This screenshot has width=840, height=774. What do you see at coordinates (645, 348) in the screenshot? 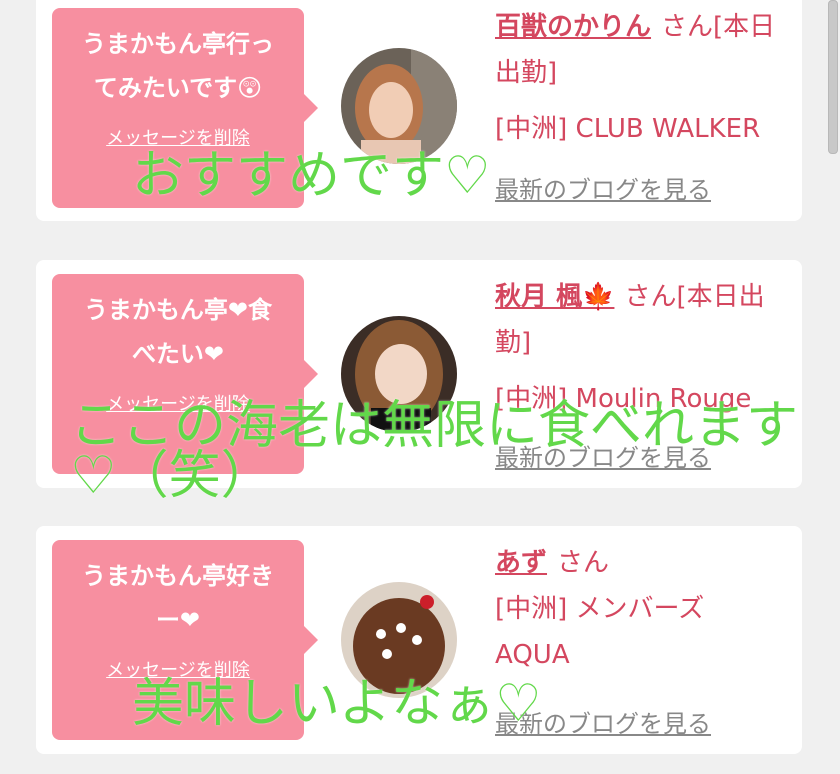
I see `girl-info: 秋月 楓🍁 さん[本日出勤] [中洲] Moulin Rouge` at bounding box center [645, 348].